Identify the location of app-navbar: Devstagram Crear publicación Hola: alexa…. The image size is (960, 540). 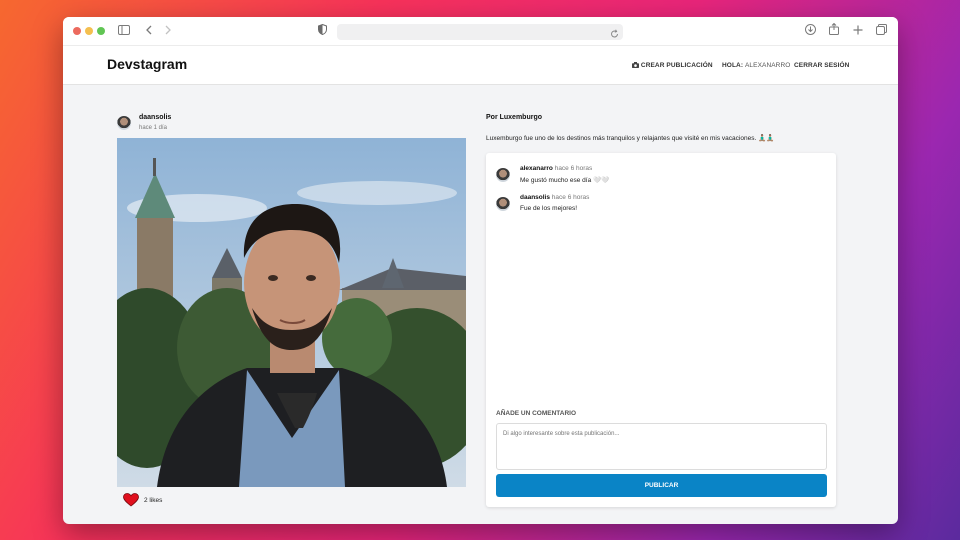
(480, 65).